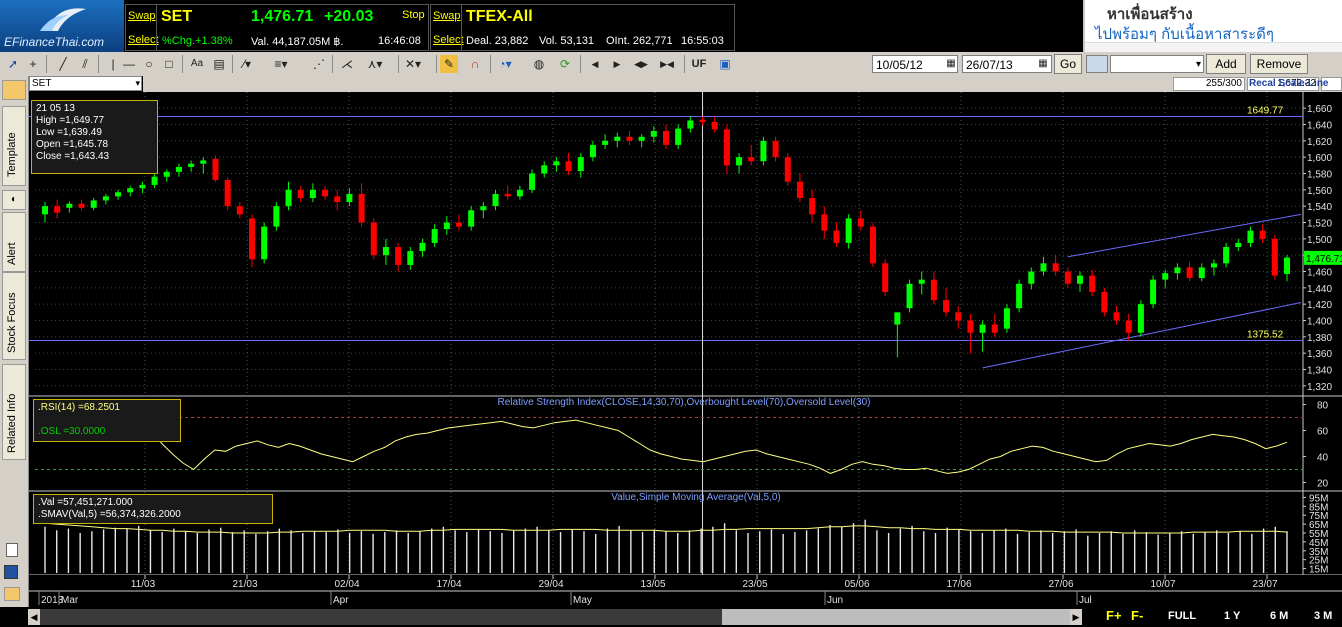 This screenshot has width=1342, height=627. What do you see at coordinates (951, 64) in the screenshot?
I see `date-from-calendar-icon: ▦` at bounding box center [951, 64].